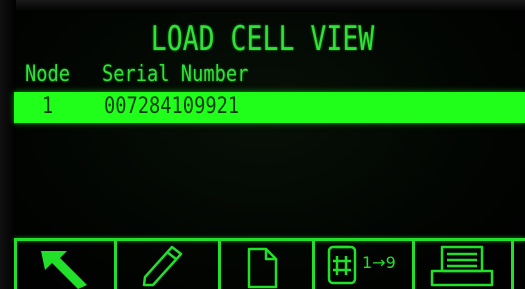 This screenshot has height=289, width=525. I want to click on softkey-more, so click(518, 265).